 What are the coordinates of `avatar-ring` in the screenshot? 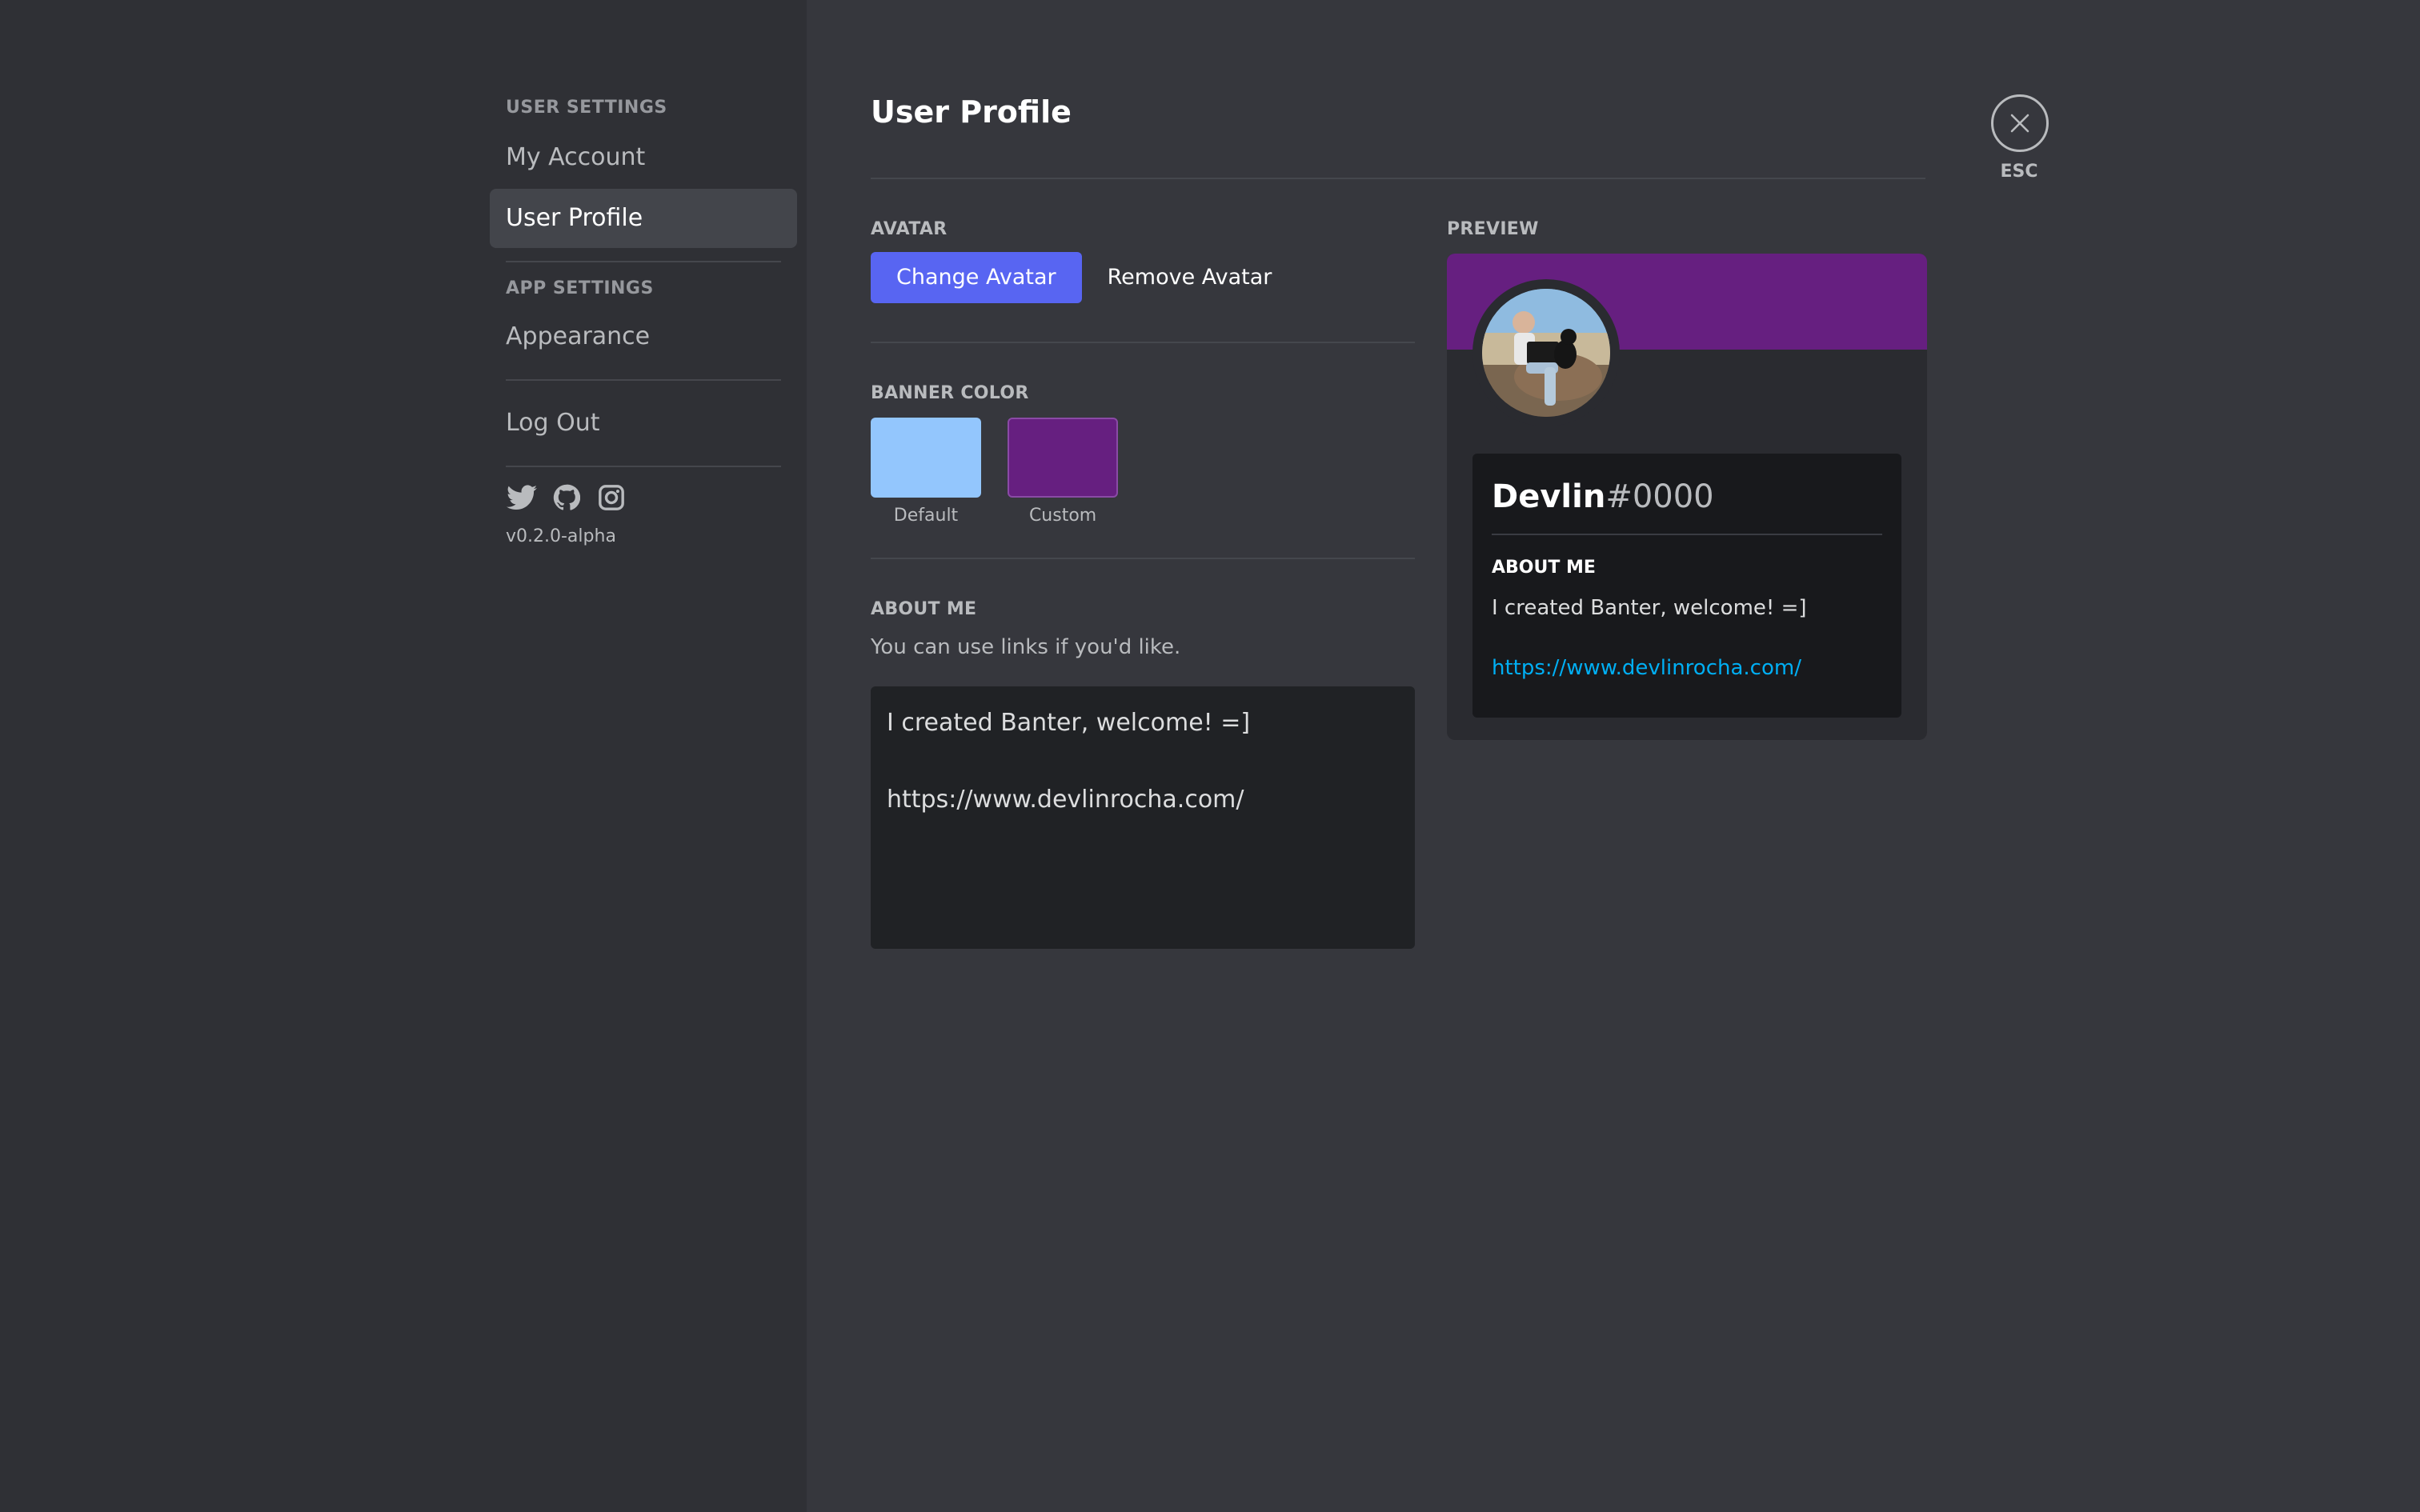 It's located at (1546, 352).